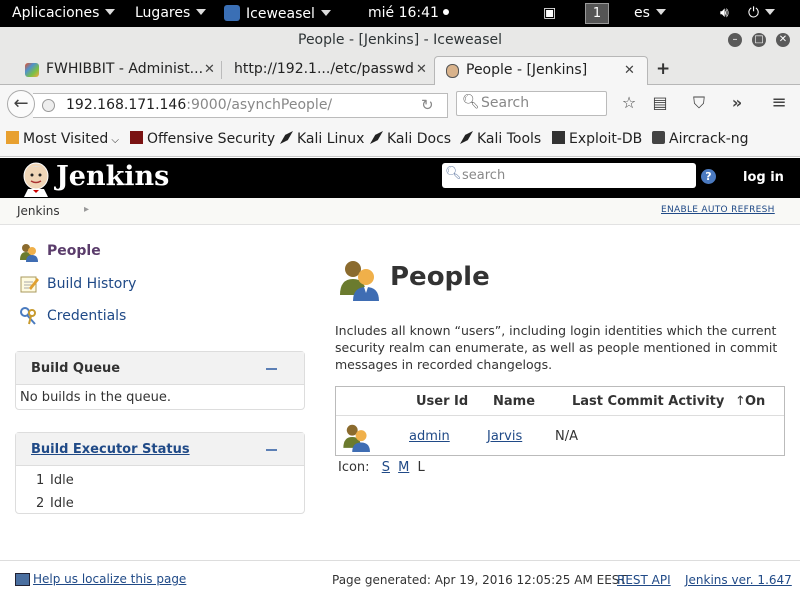 The image size is (800, 600). Describe the element at coordinates (29, 284) in the screenshot. I see `notepad-icon` at that location.